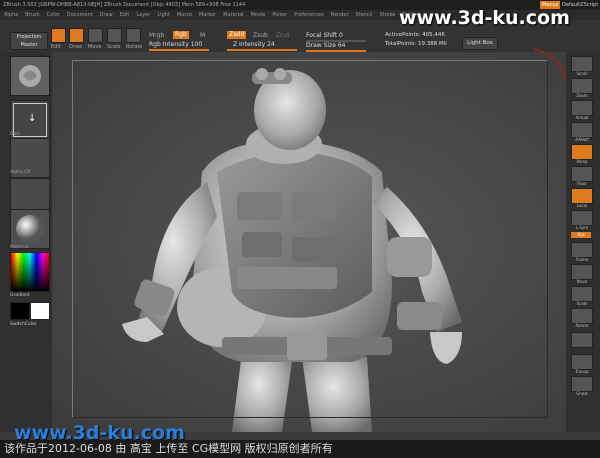  I want to click on rgb-intensity-value: 100, so click(196, 44).